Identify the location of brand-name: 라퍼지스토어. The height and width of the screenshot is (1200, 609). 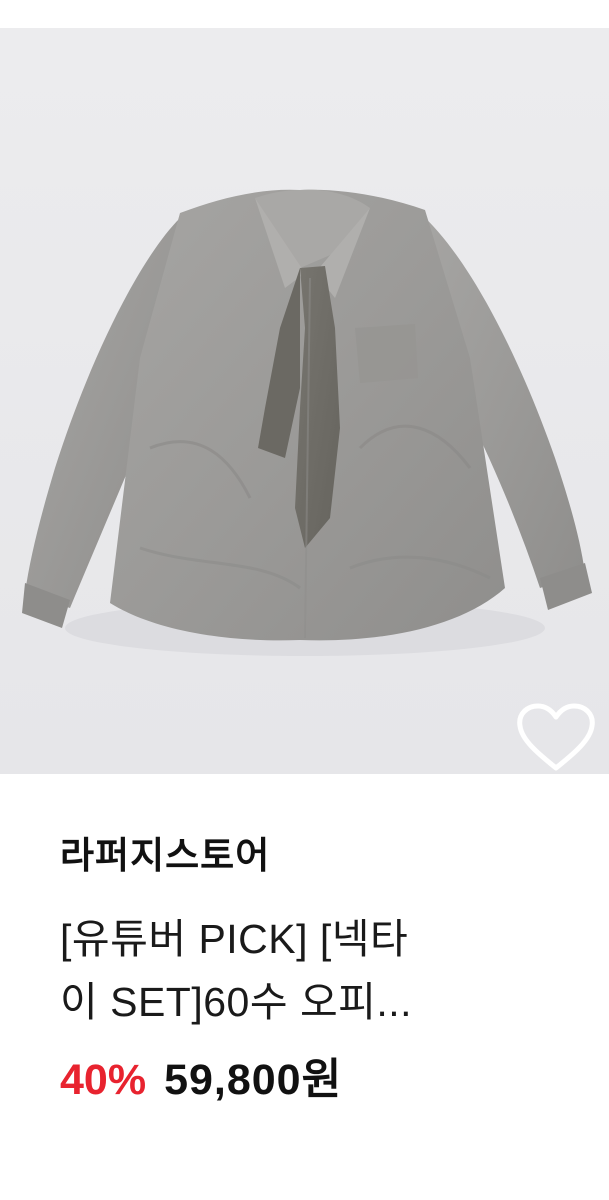
(320, 856).